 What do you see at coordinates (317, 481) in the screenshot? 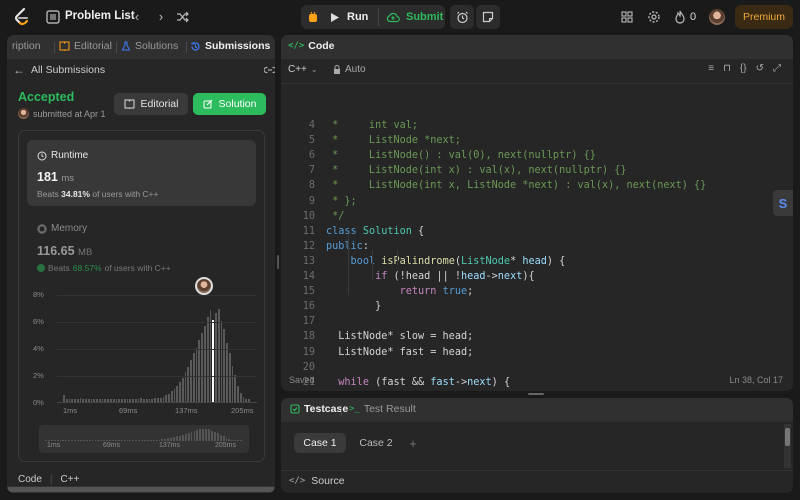
I see `source-link: </> Source` at bounding box center [317, 481].